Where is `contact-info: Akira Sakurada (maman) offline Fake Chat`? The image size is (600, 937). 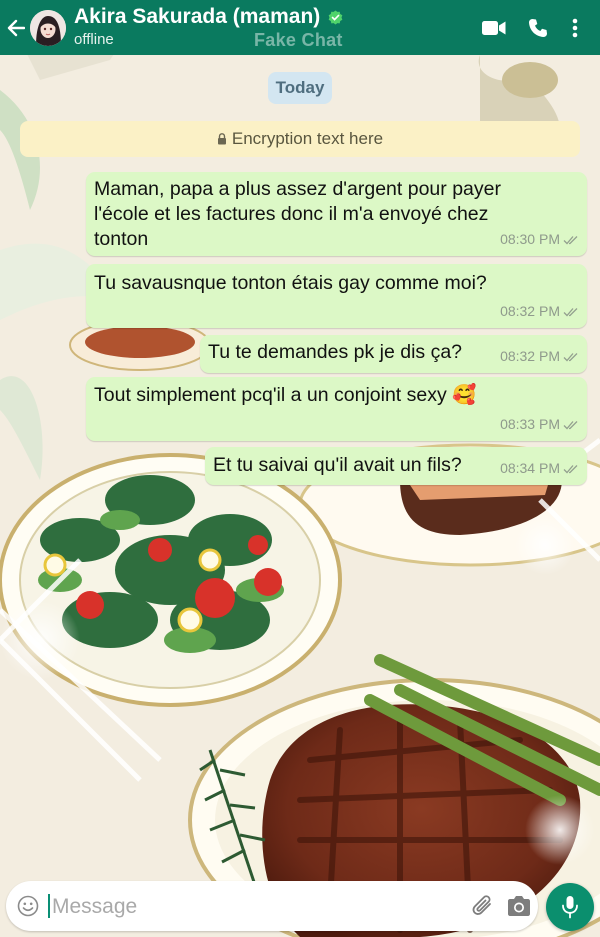 contact-info: Akira Sakurada (maman) offline Fake Chat is located at coordinates (273, 27).